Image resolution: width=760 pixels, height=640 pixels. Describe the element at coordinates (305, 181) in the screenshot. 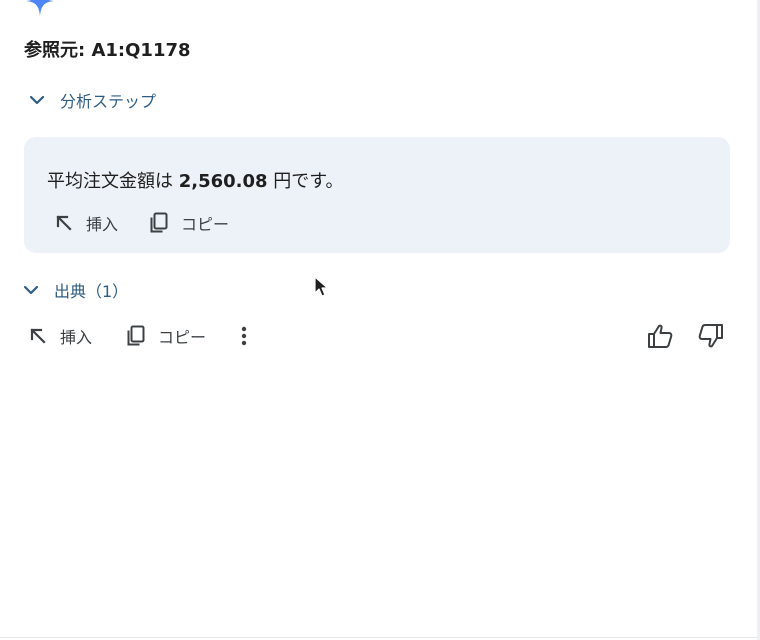

I see `answer-suffix: 円です。` at that location.